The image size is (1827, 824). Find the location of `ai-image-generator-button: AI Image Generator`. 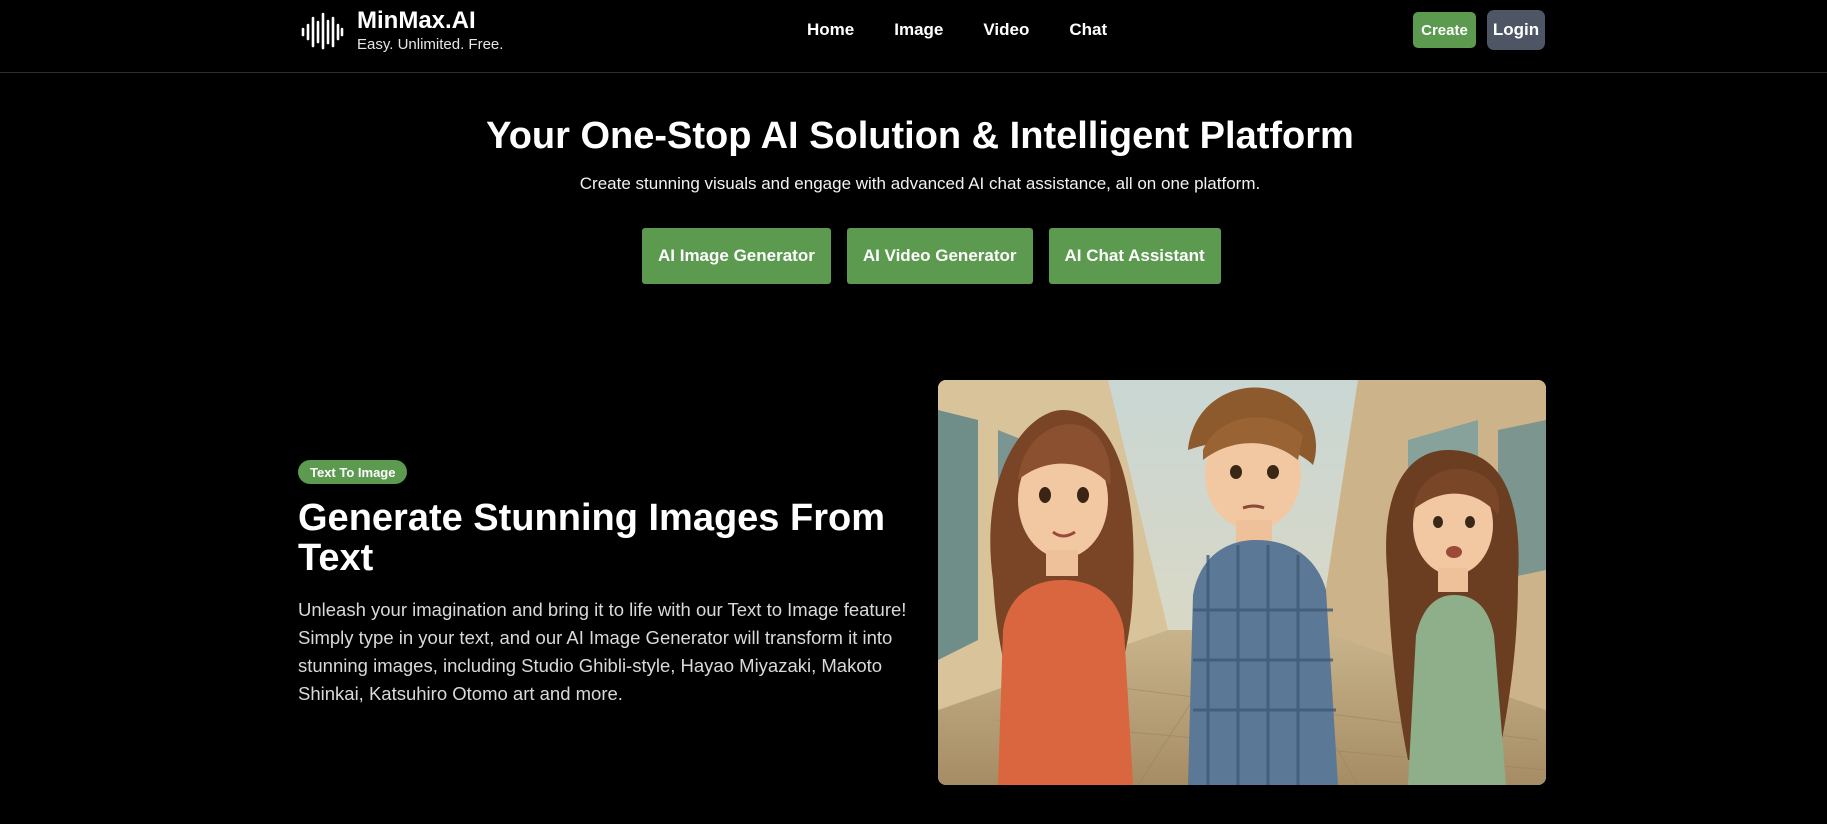

ai-image-generator-button: AI Image Generator is located at coordinates (736, 256).